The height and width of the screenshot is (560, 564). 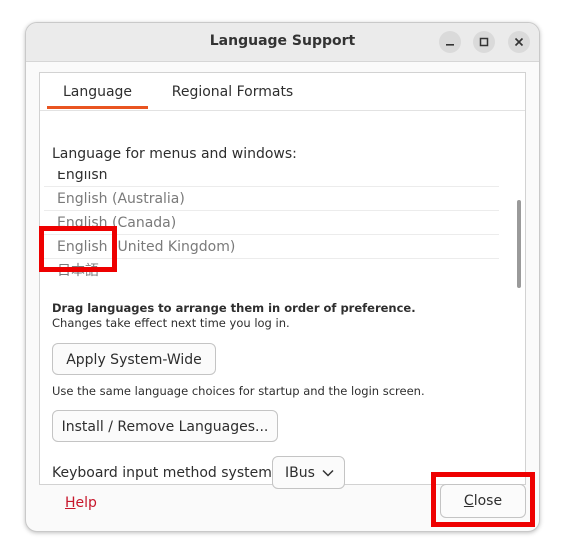 I want to click on keyboard-input-combo: IBus, so click(x=308, y=472).